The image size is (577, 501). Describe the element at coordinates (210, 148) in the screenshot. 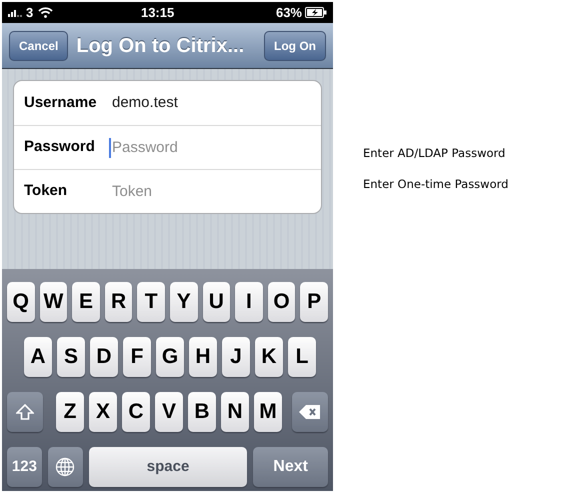

I see `input-field: Password` at that location.